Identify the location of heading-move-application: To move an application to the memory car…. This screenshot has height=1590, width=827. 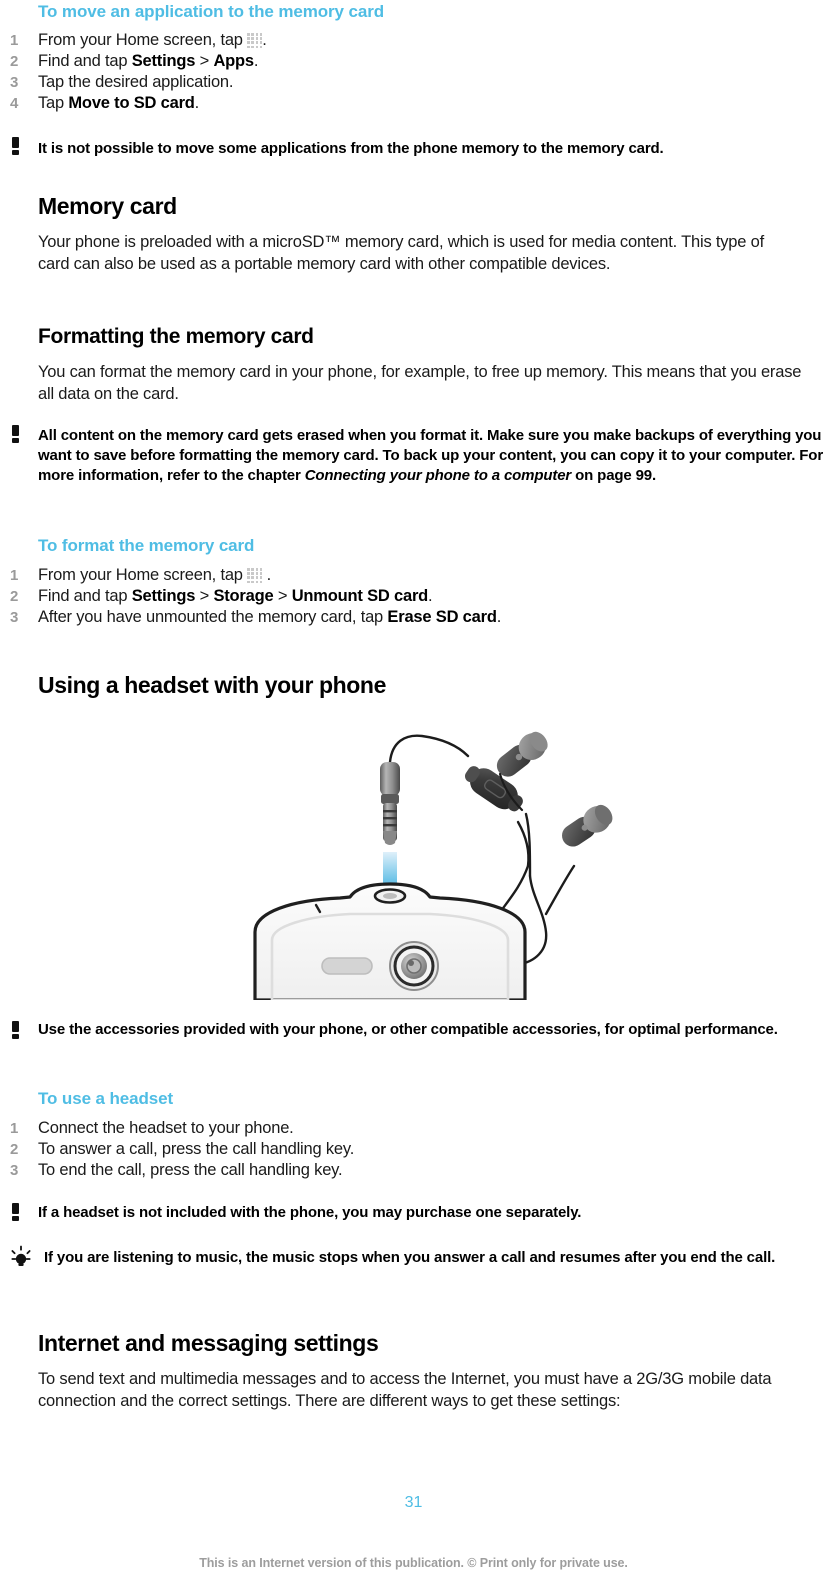
(211, 11).